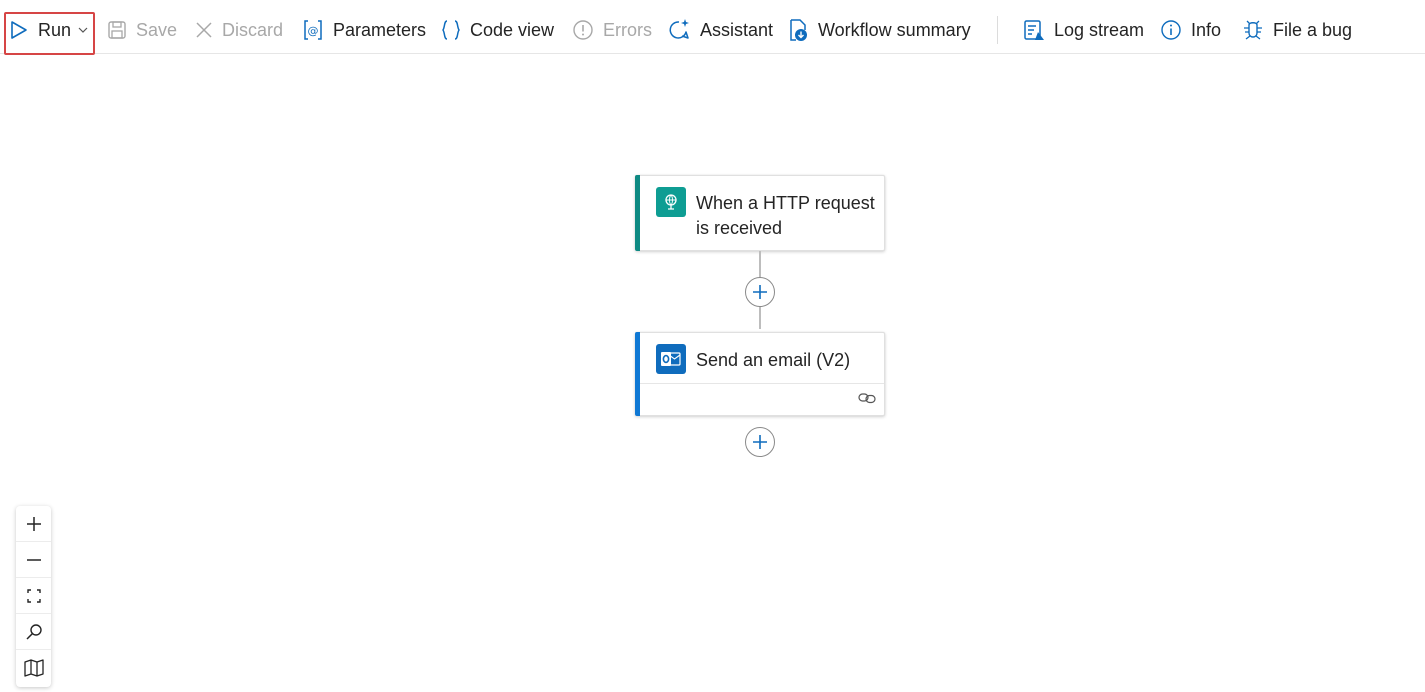  I want to click on bug-icon, so click(1253, 30).